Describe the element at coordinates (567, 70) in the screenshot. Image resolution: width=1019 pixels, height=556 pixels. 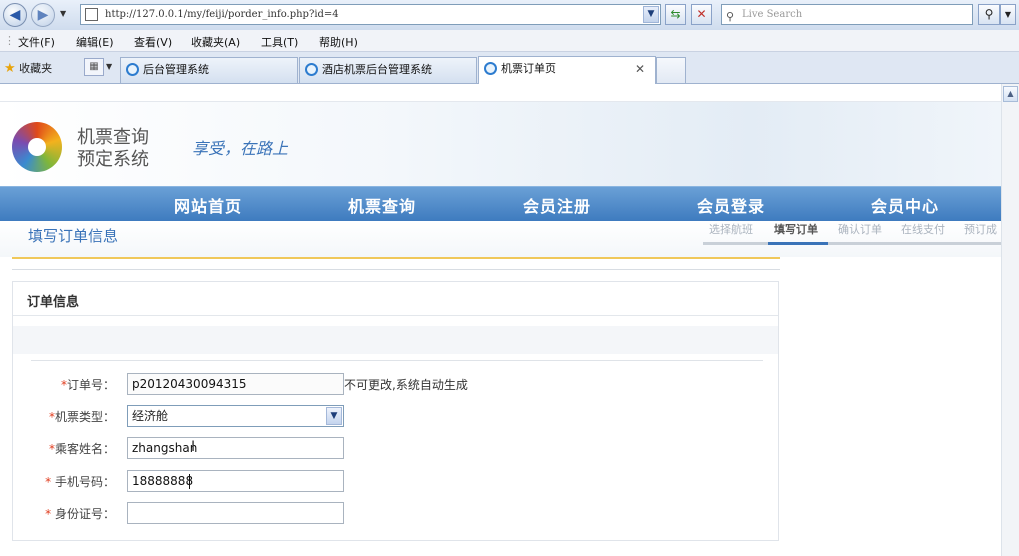
I see `tab-order-page: 机票订单页 ✕` at that location.